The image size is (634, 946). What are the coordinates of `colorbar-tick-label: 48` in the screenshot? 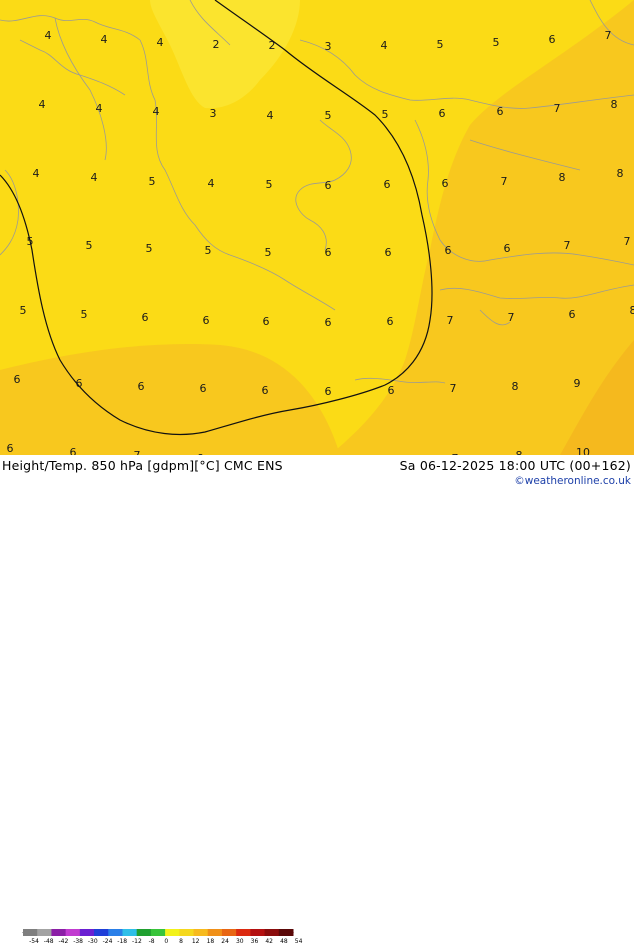 It's located at (284, 941).